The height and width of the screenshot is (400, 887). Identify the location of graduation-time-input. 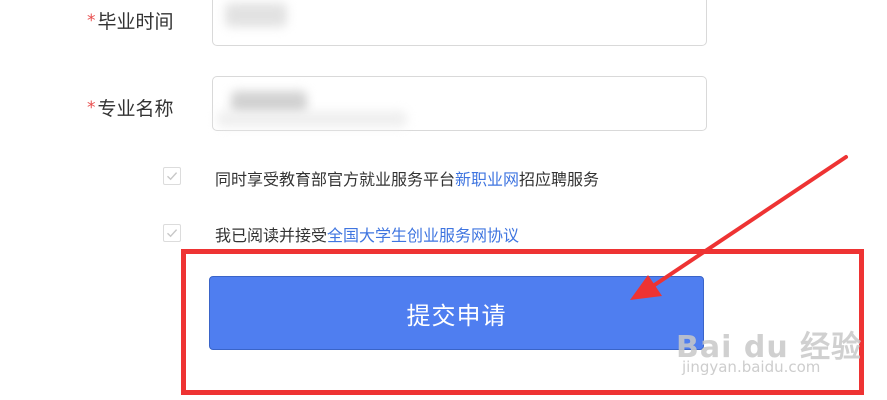
(459, 23).